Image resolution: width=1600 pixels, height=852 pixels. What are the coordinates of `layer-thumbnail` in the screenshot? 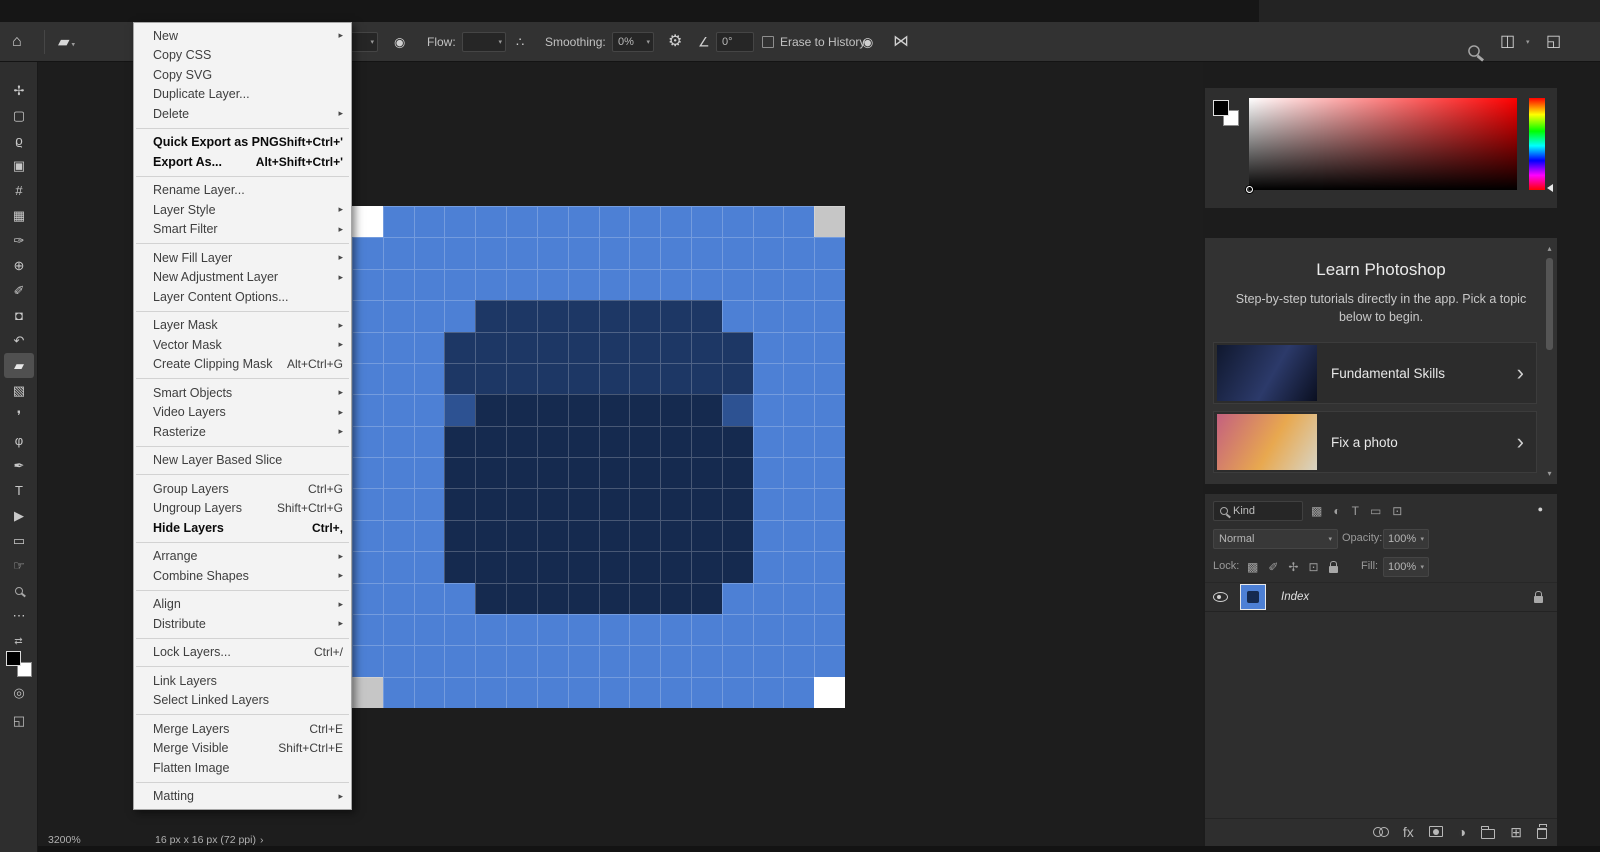 It's located at (1253, 597).